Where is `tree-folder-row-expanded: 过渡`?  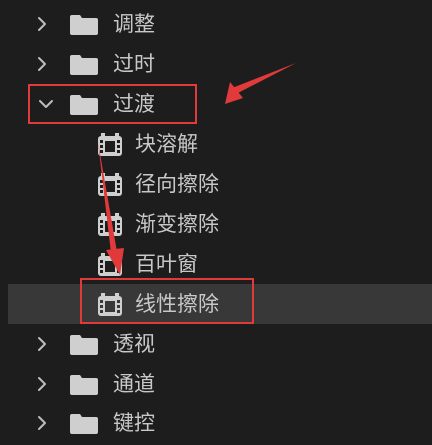
tree-folder-row-expanded: 过渡 is located at coordinates (216, 104).